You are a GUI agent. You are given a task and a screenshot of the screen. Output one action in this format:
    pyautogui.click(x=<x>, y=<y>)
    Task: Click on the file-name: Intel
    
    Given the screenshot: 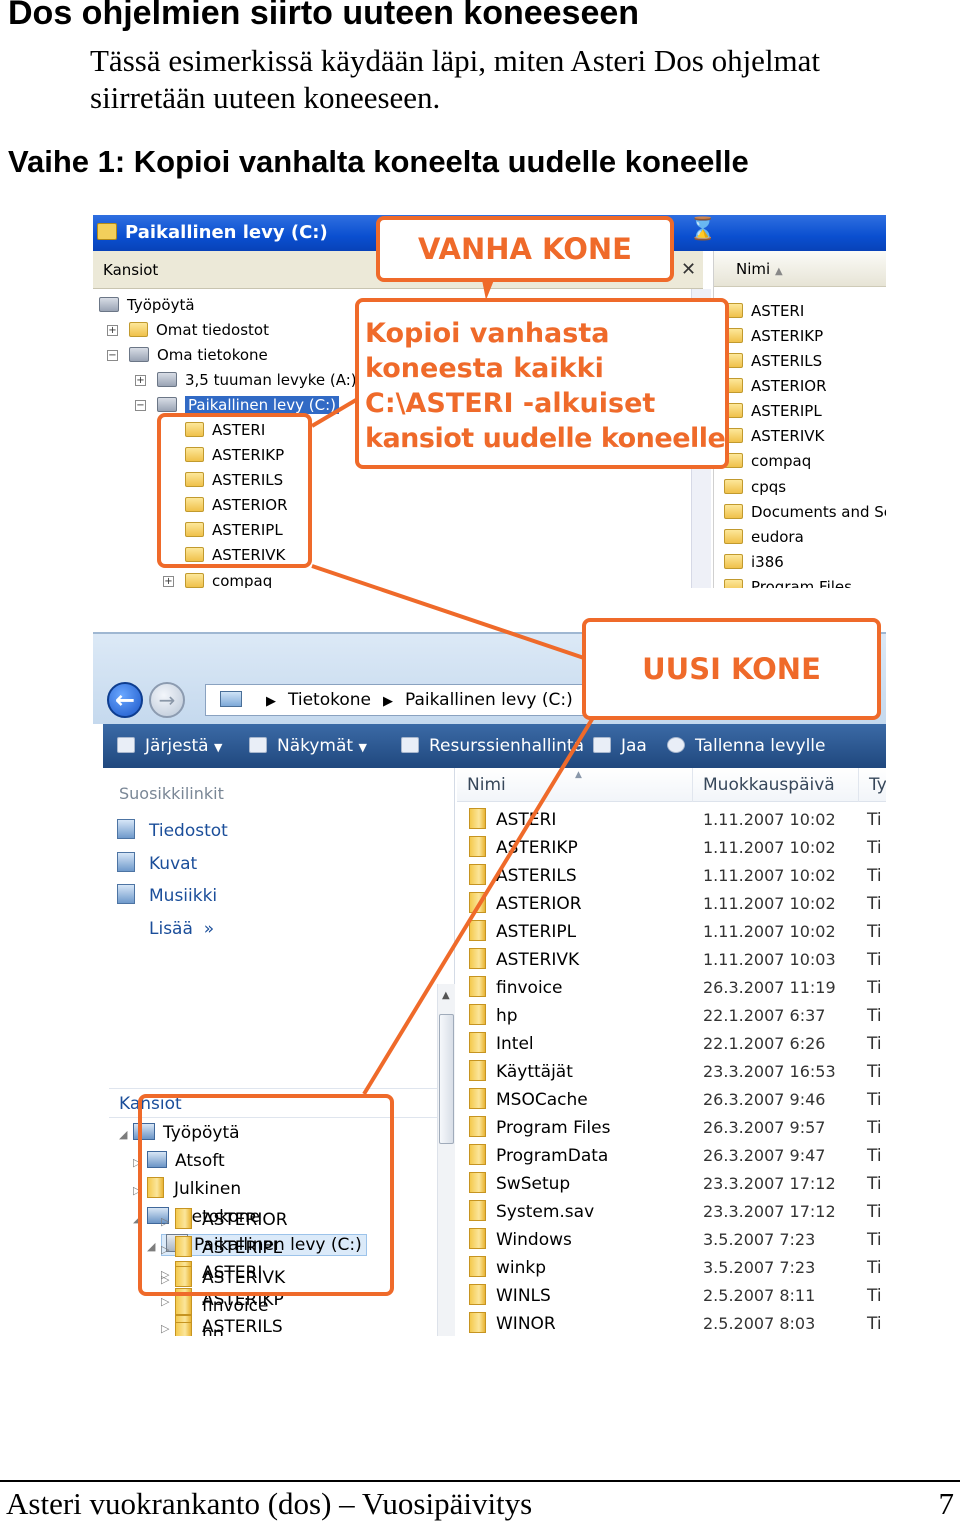 What is the action you would take?
    pyautogui.click(x=501, y=1044)
    